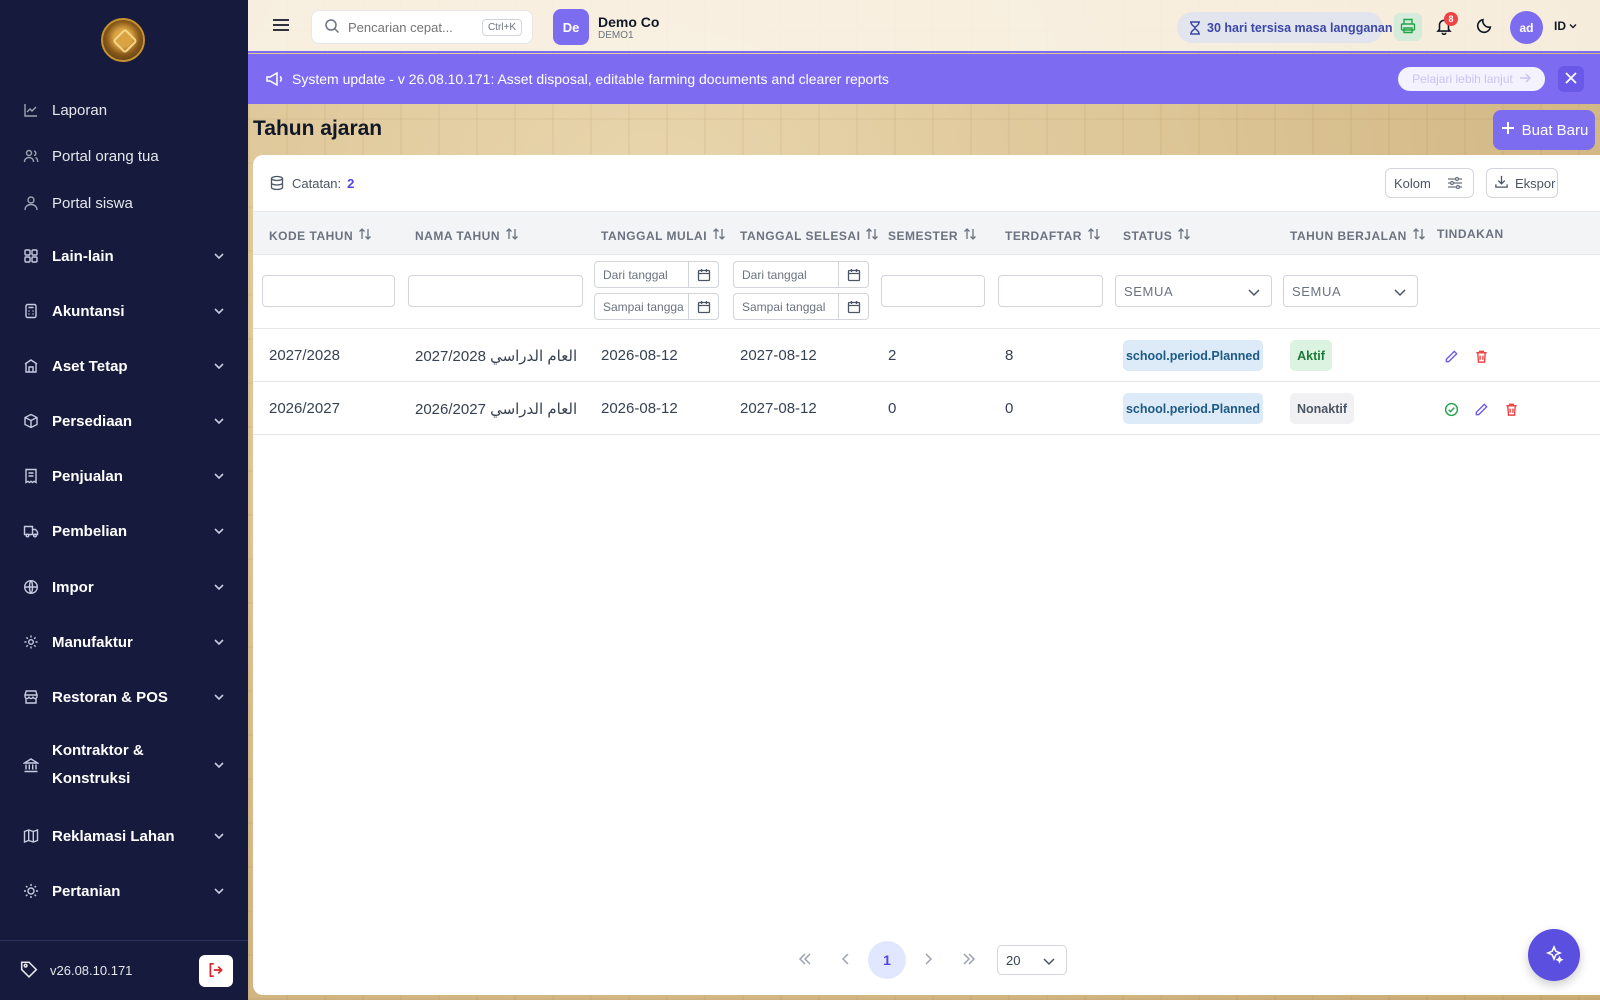 This screenshot has height=1000, width=1600. I want to click on filter-status-select: SEMUA, so click(1193, 291).